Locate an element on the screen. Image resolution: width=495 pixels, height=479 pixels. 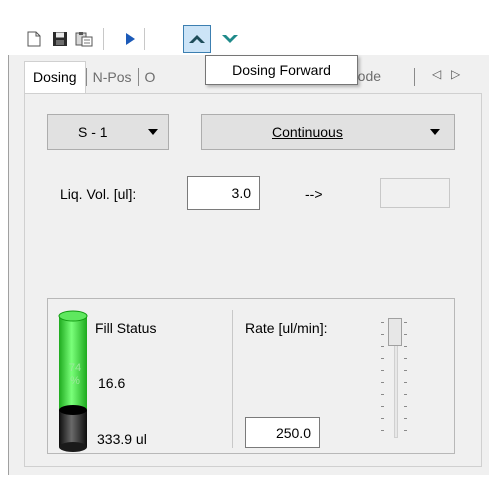
rate-label: Rate [ul/min]: is located at coordinates (286, 328).